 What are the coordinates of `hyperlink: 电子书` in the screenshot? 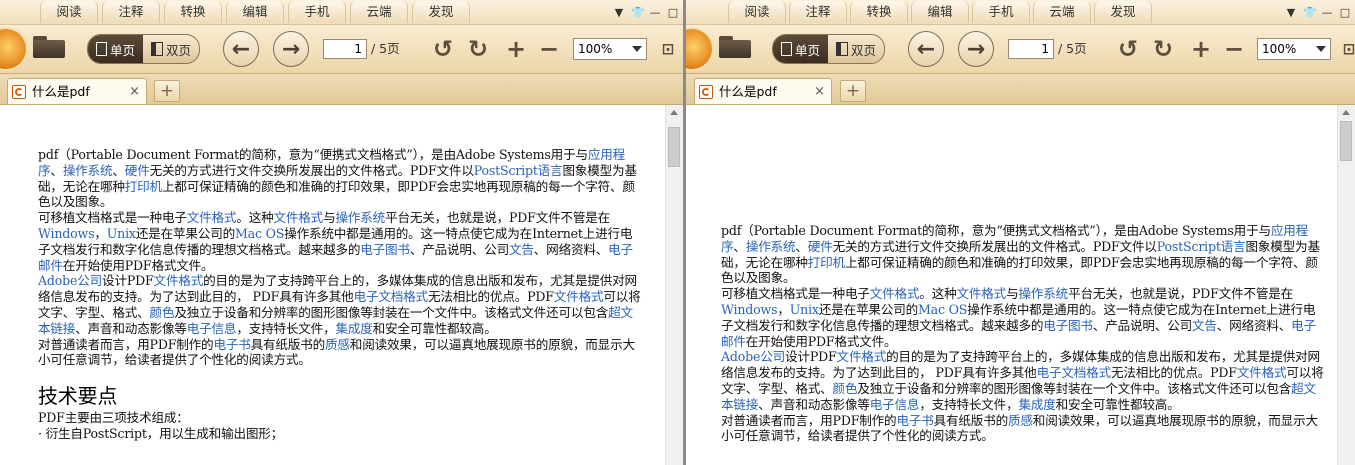 It's located at (914, 420).